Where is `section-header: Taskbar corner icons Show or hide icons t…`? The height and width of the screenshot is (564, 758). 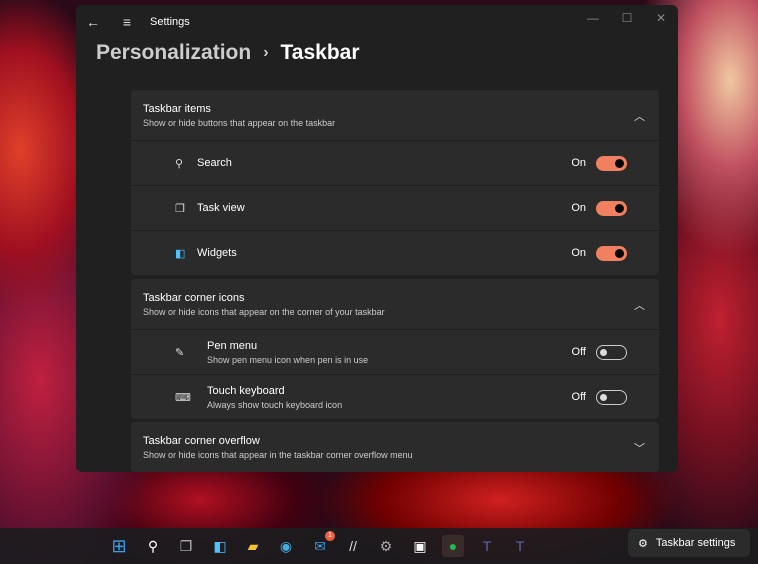 section-header: Taskbar corner icons Show or hide icons t… is located at coordinates (395, 304).